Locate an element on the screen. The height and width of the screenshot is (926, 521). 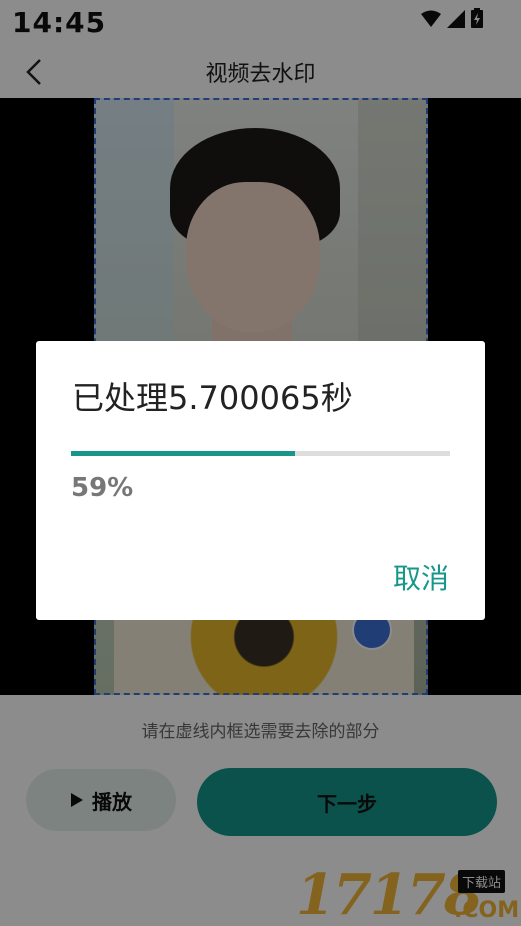
progress-bar is located at coordinates (260, 453).